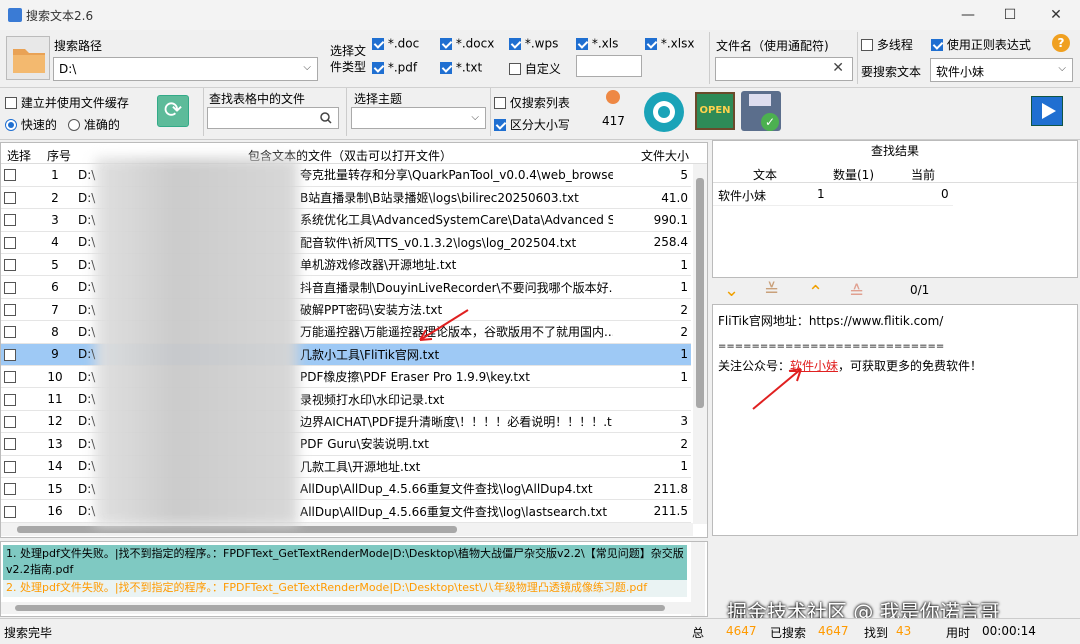 This screenshot has height=644, width=1080. I want to click on vertical-scrollbar, so click(700, 344).